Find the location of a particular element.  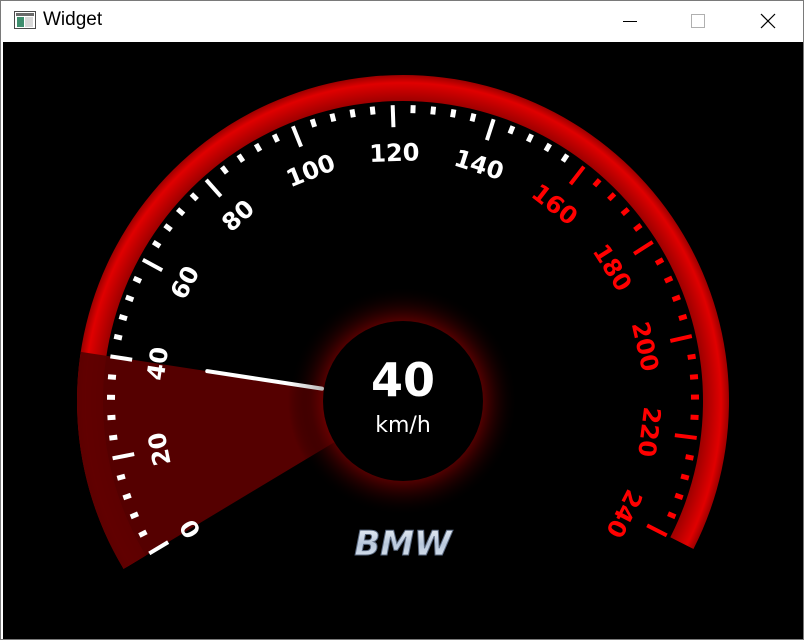

minimize-button is located at coordinates (630, 21).